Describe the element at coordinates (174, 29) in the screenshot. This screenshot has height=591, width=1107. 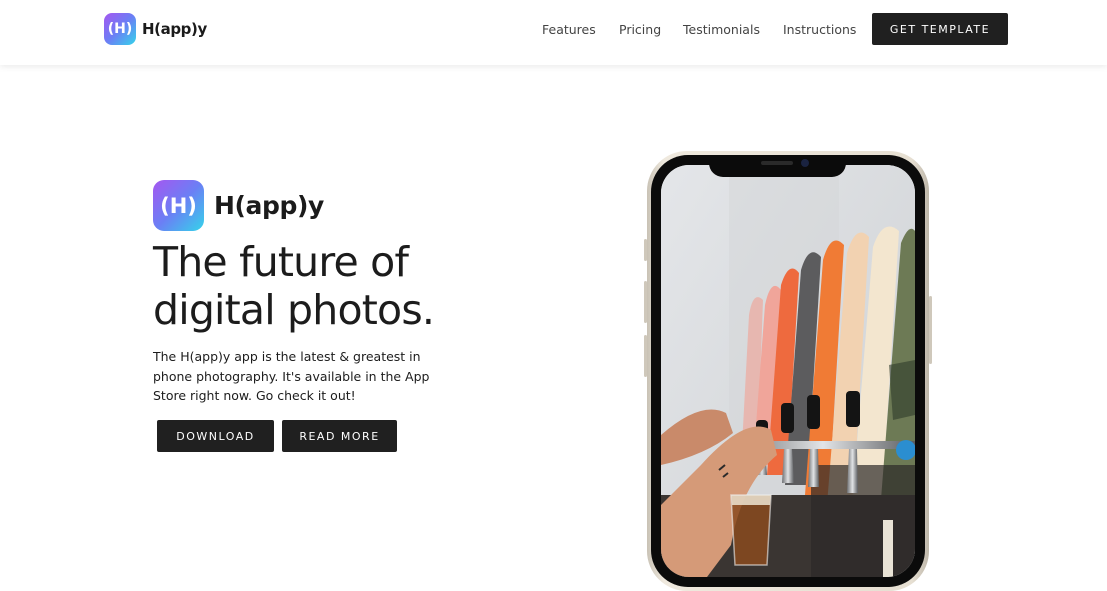
I see `brand-name: H(app)y` at that location.